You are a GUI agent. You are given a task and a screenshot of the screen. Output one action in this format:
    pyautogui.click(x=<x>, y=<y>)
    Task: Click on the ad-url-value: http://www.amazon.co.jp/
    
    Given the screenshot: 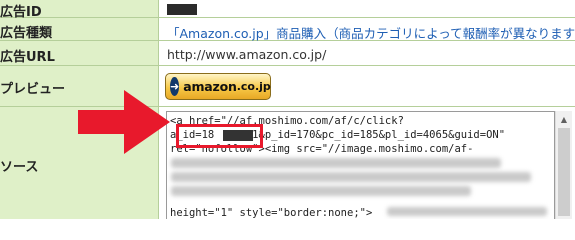 What is the action you would take?
    pyautogui.click(x=247, y=54)
    